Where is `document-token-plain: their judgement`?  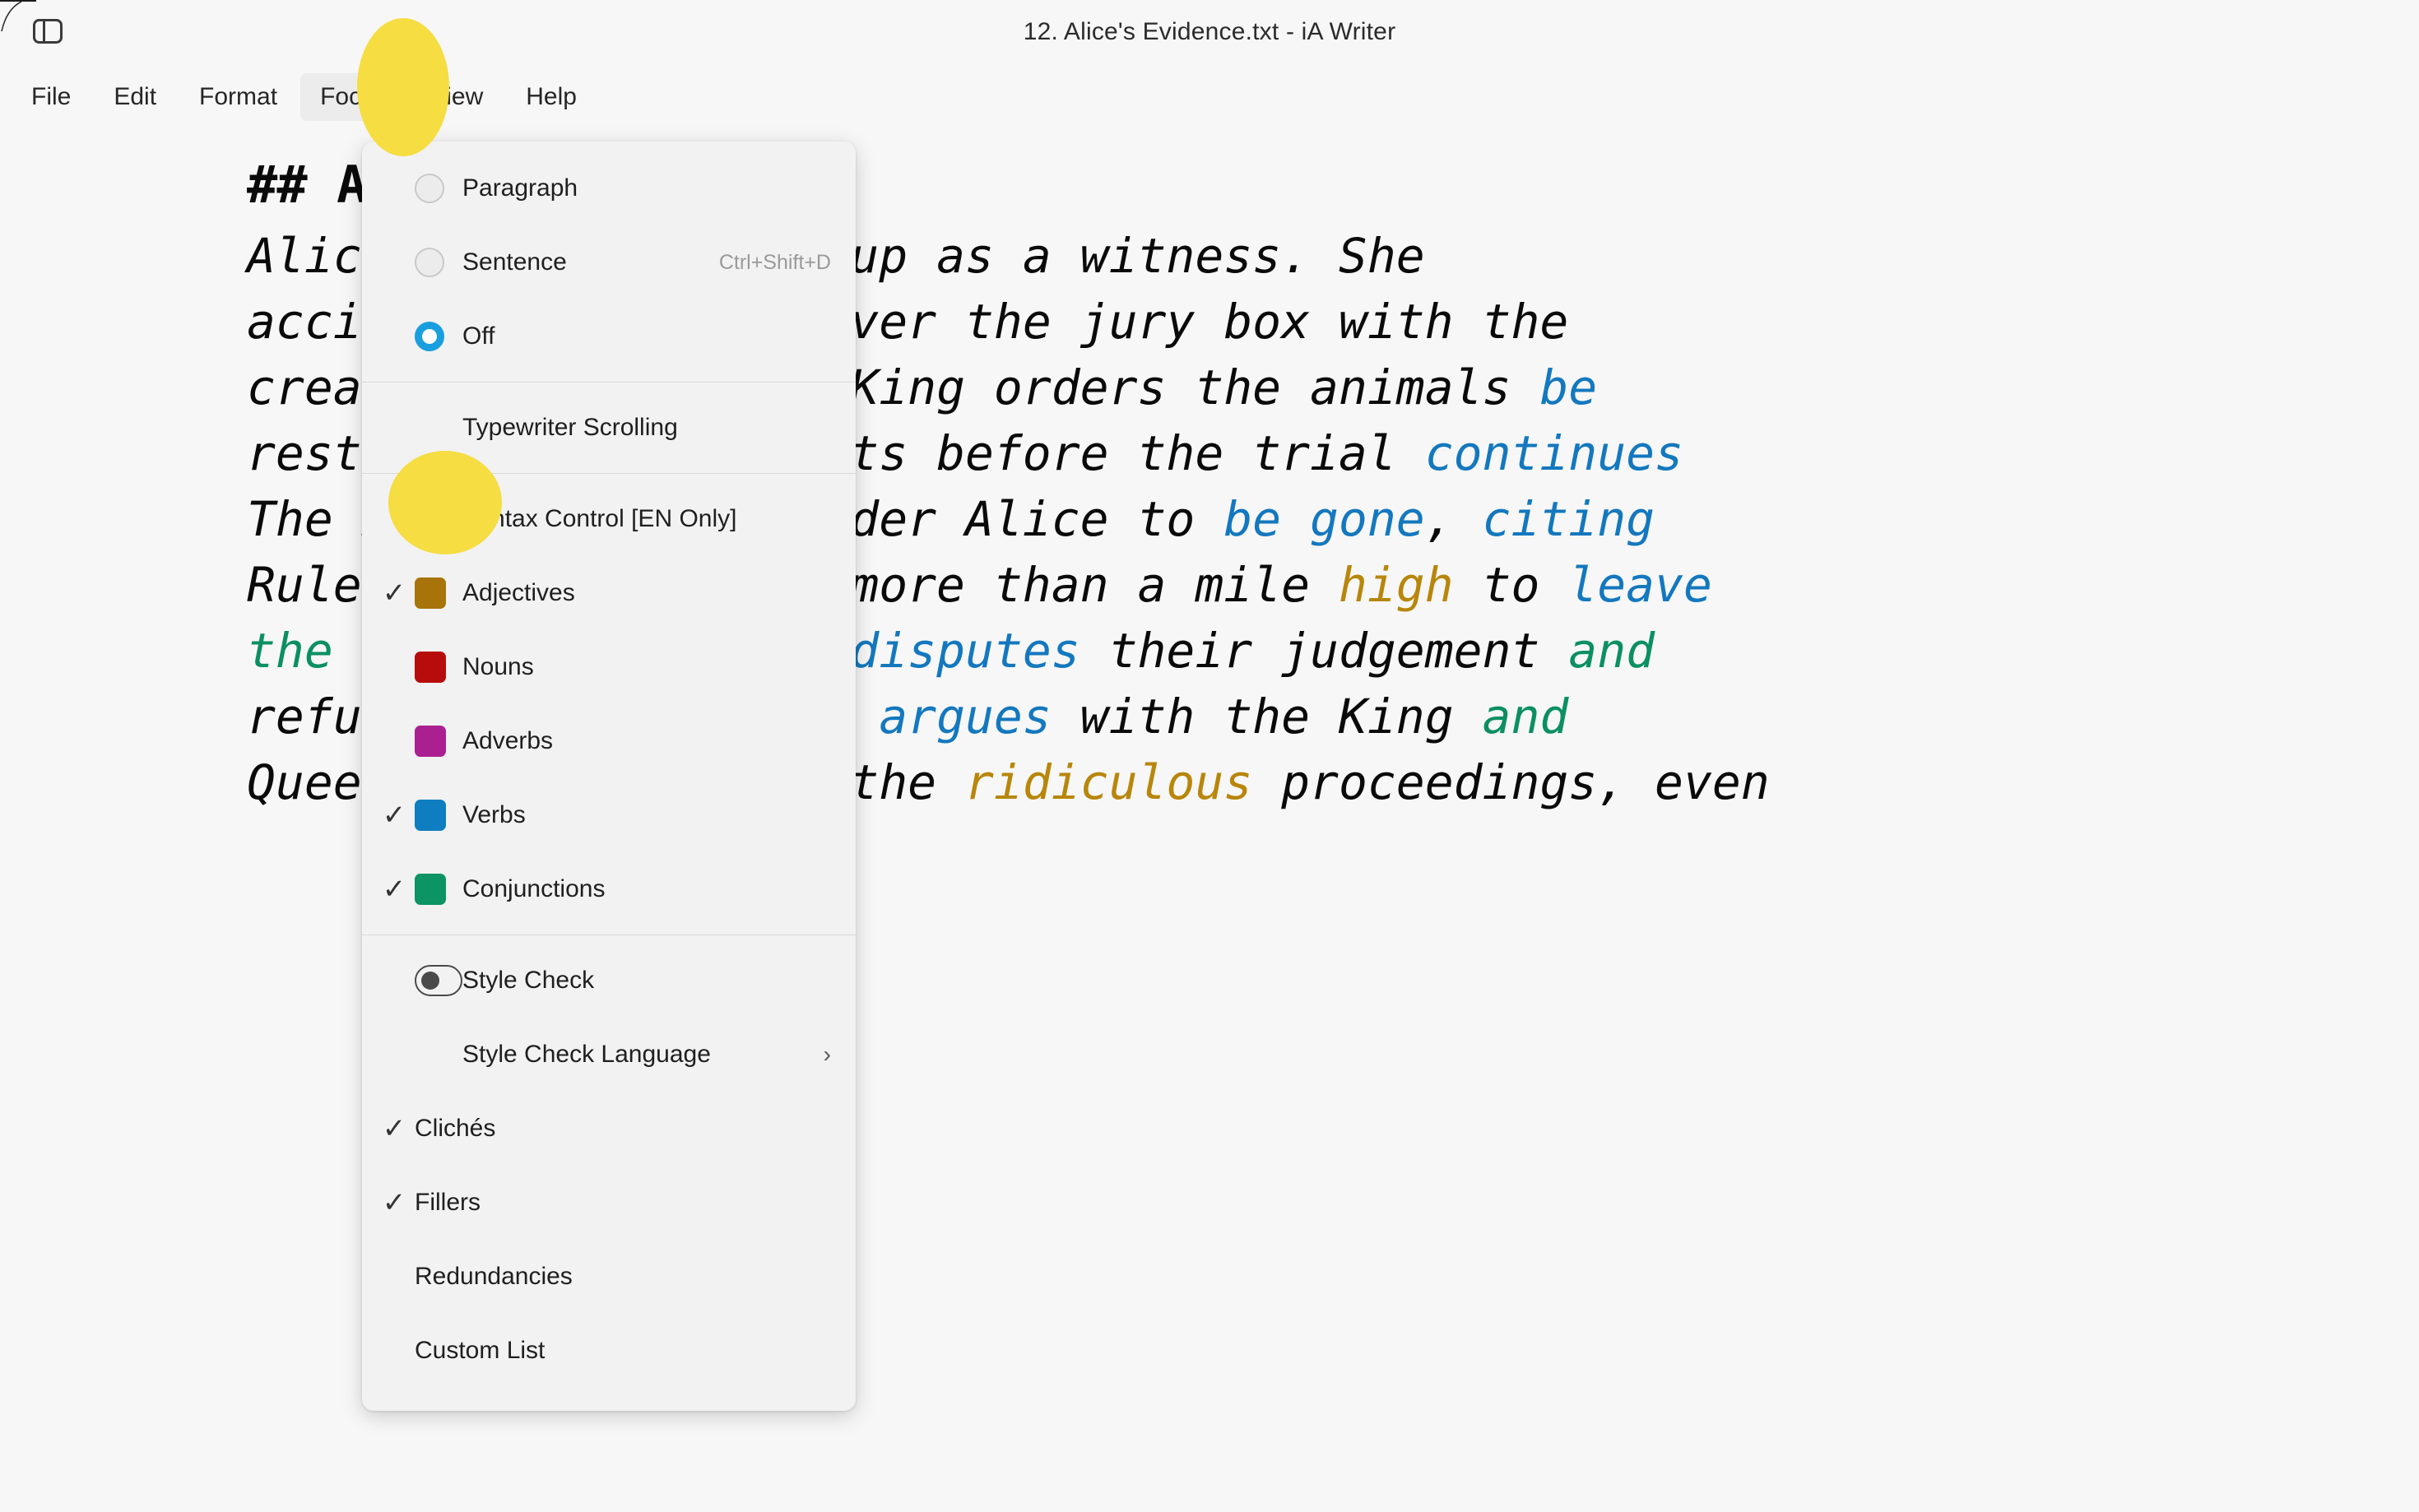 document-token-plain: their judgement is located at coordinates (1324, 651).